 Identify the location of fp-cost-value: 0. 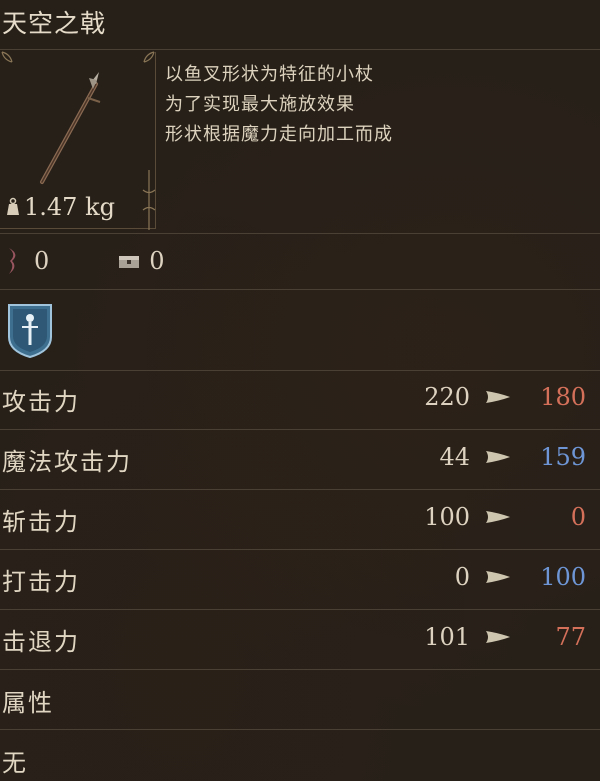
(42, 261).